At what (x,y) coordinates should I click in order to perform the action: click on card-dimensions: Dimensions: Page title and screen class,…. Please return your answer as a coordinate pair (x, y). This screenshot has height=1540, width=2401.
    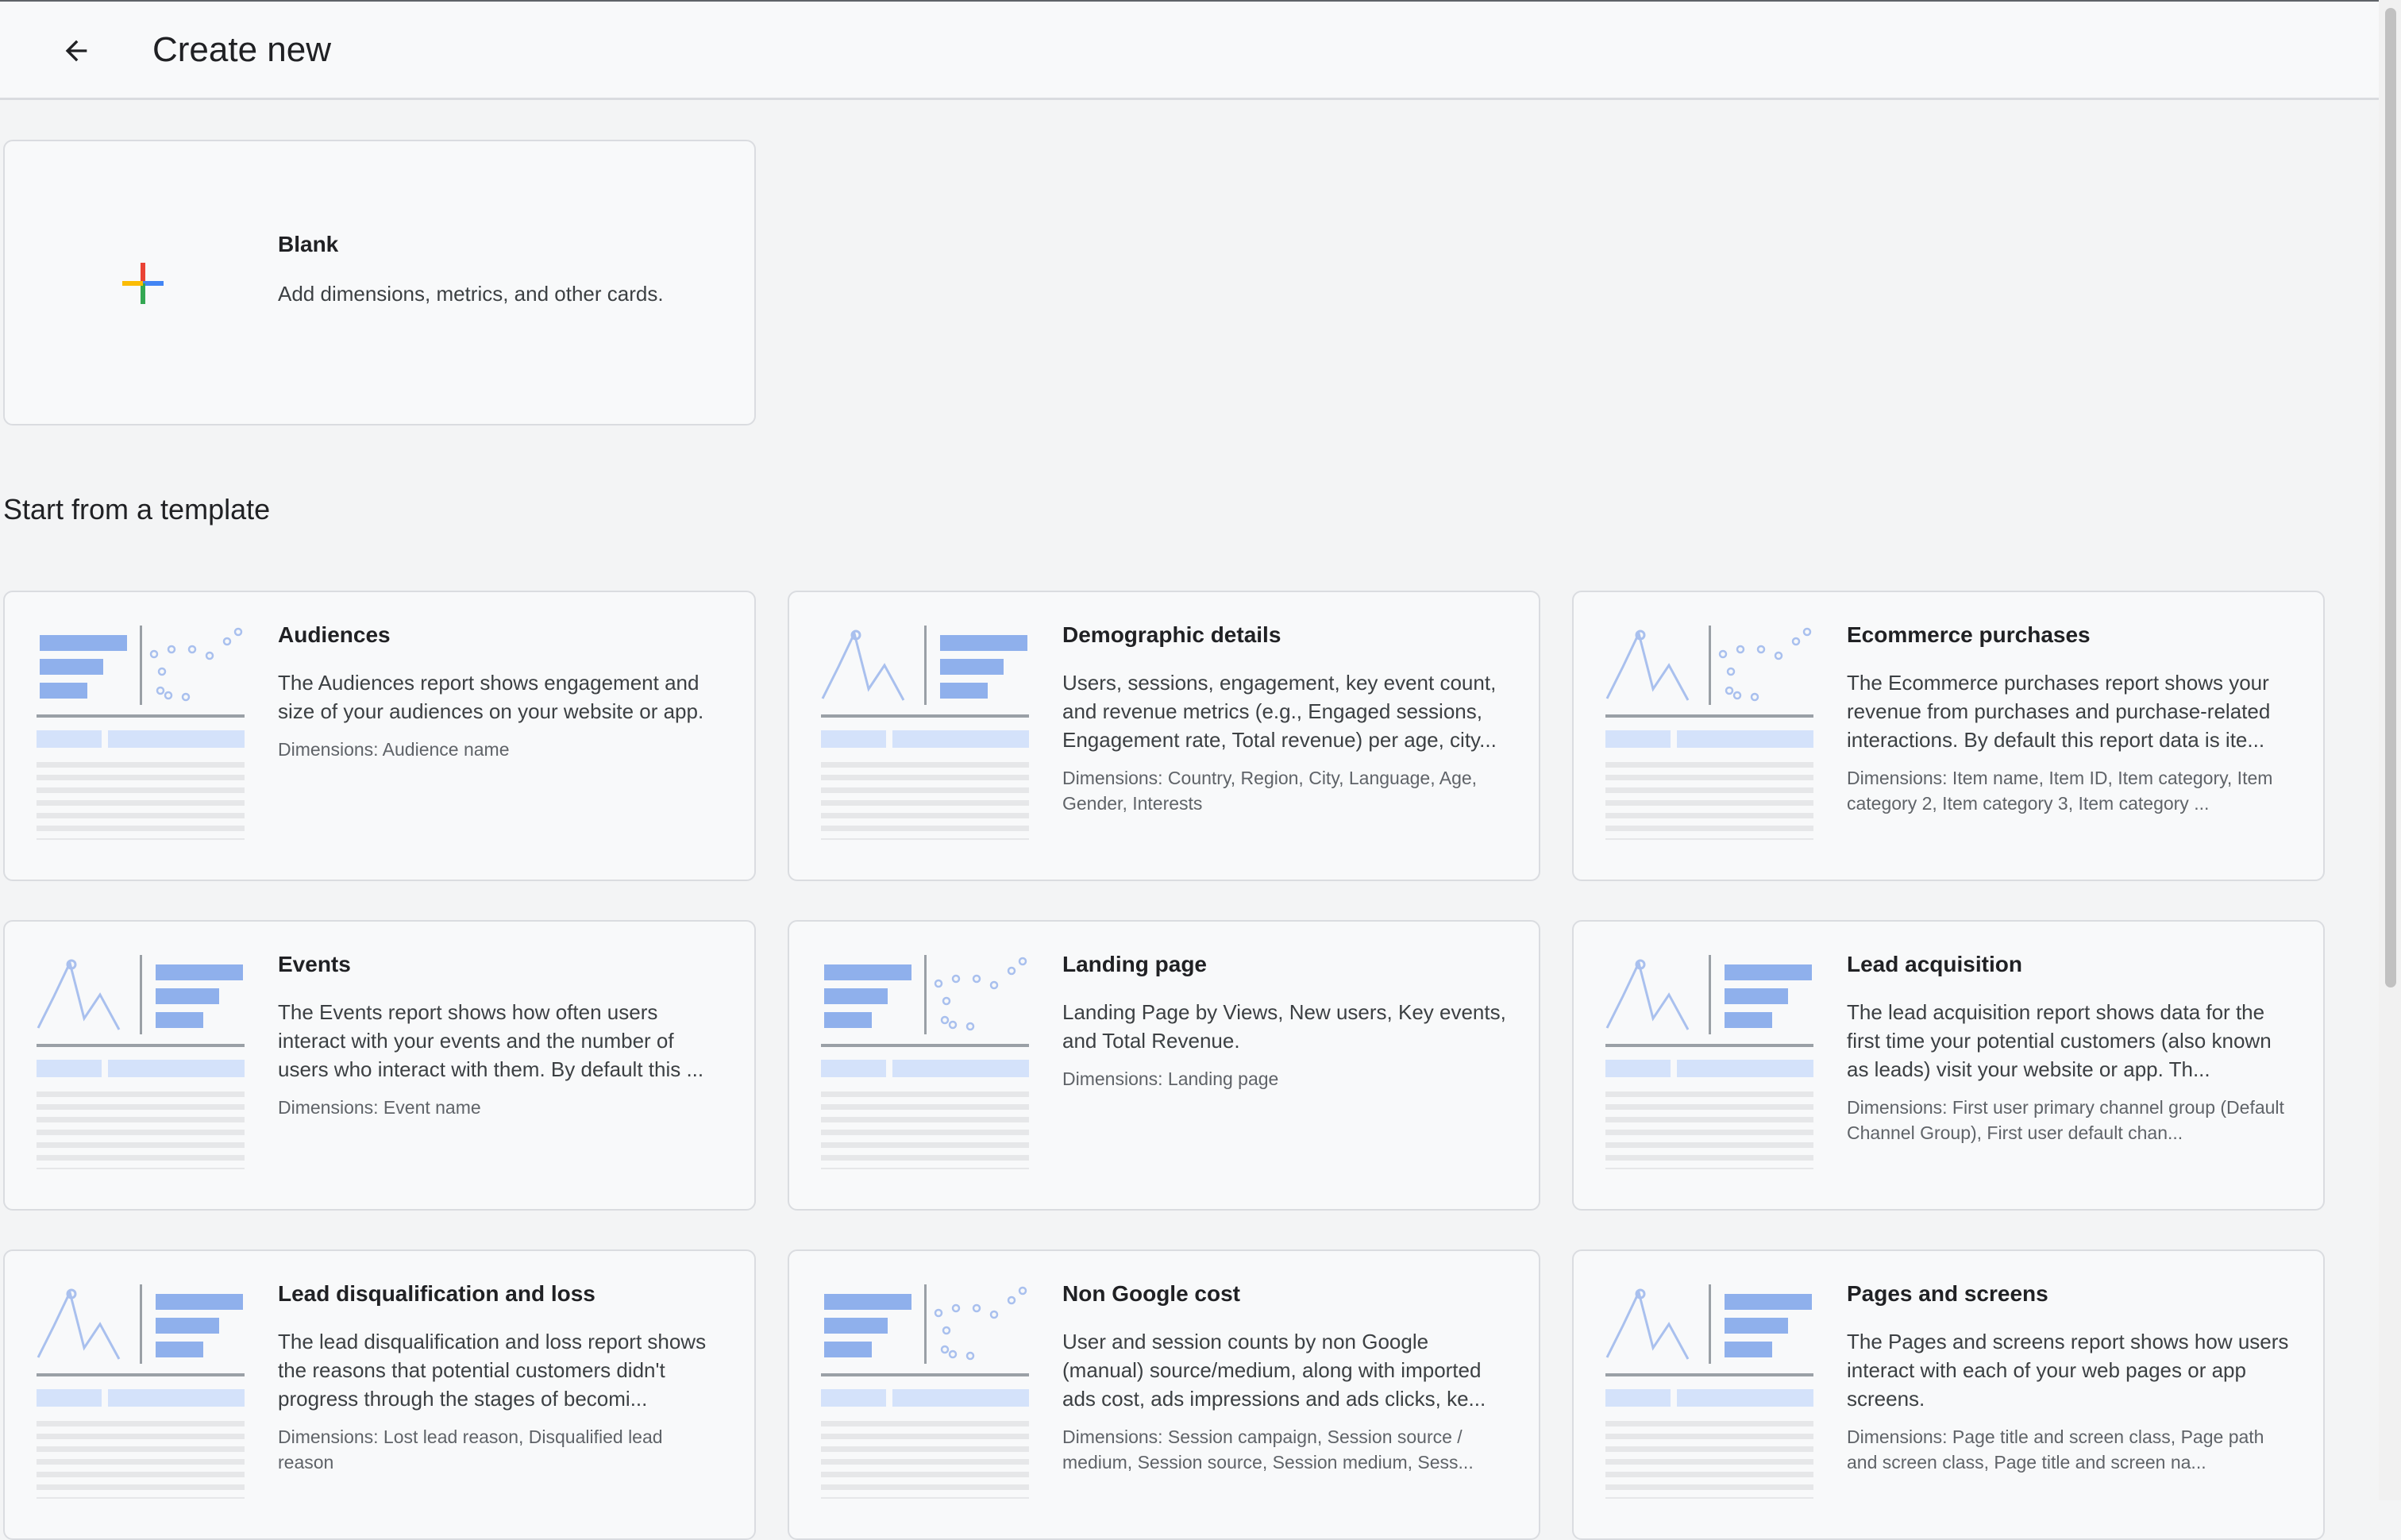
    Looking at the image, I should click on (2056, 1449).